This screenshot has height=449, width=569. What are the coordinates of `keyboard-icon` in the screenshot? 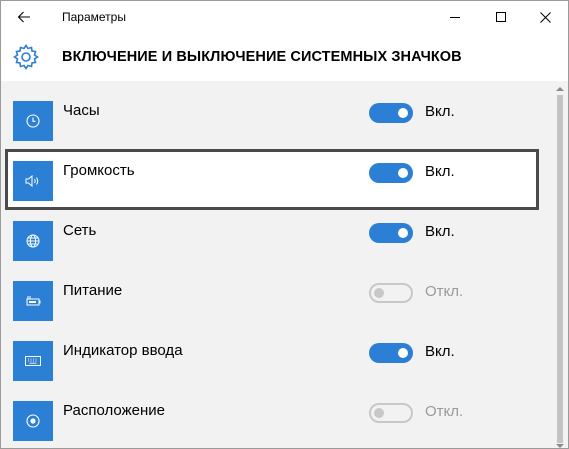 It's located at (33, 361).